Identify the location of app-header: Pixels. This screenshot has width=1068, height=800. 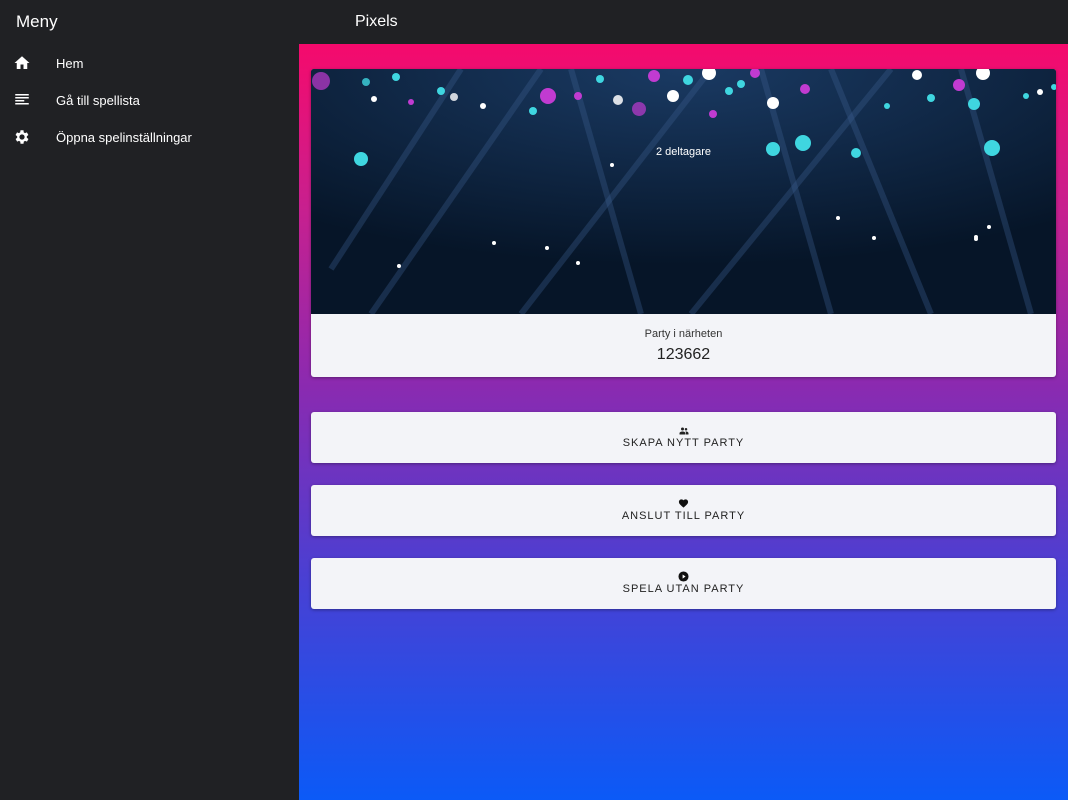
(683, 22).